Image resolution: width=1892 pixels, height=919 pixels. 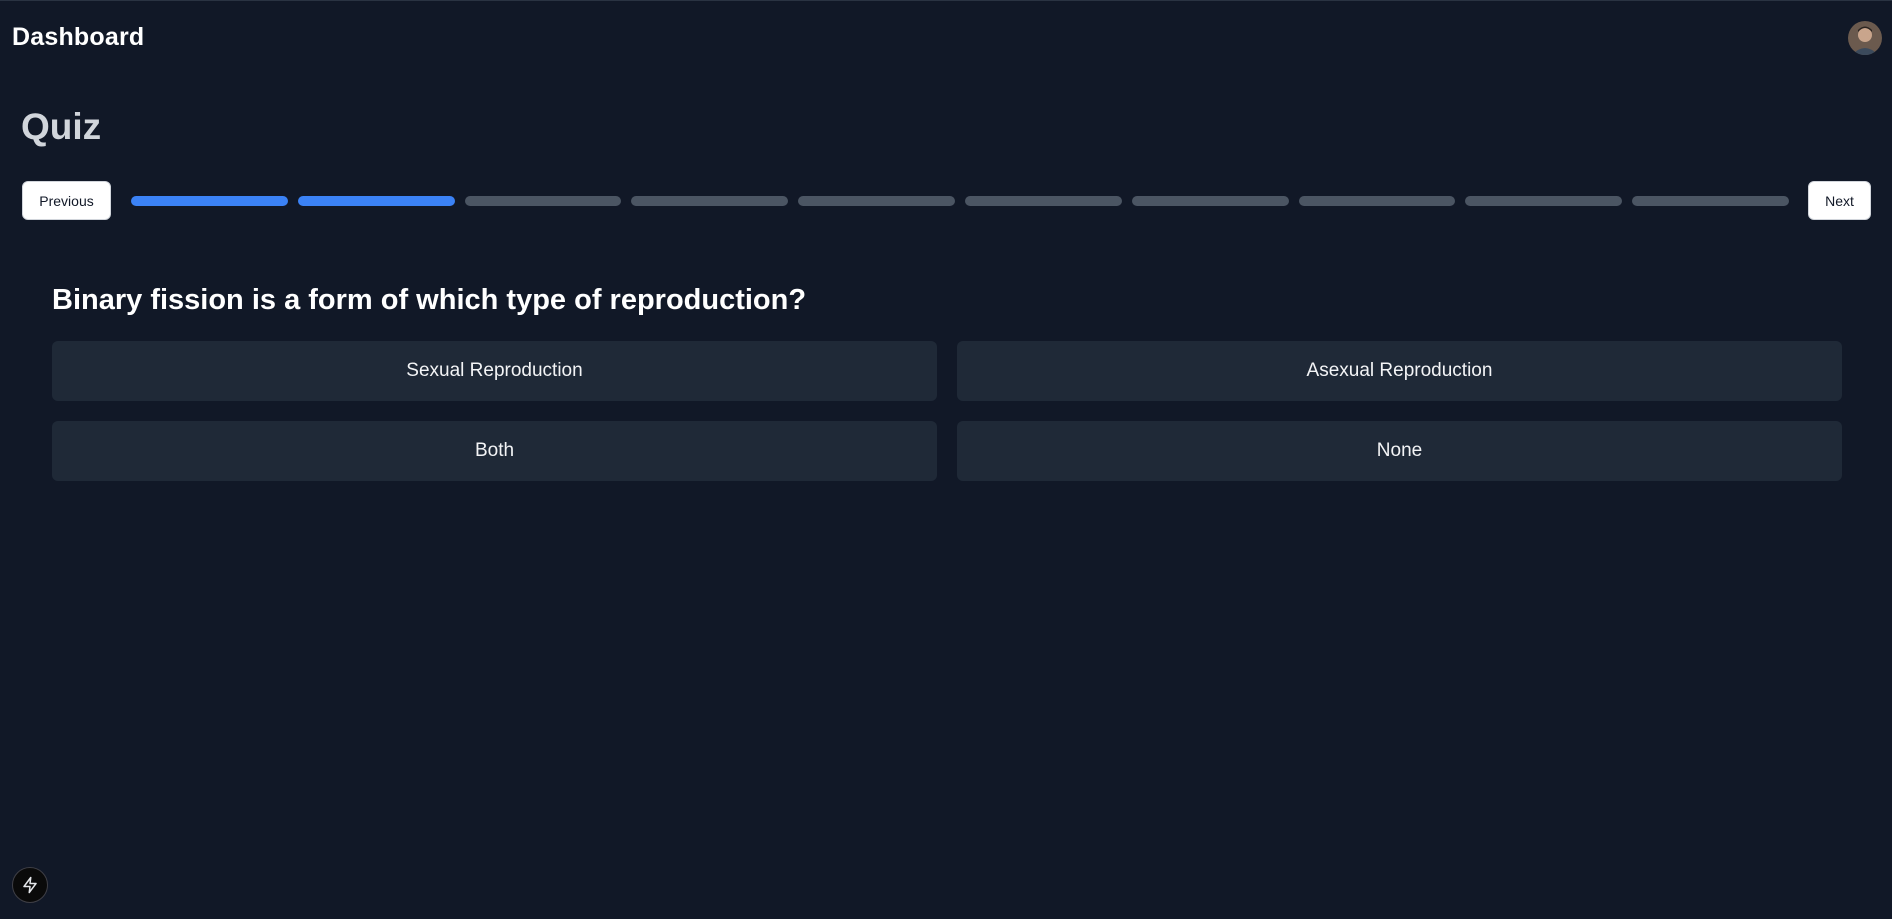 What do you see at coordinates (494, 371) in the screenshot?
I see `answer-option: Sexual Reproduction` at bounding box center [494, 371].